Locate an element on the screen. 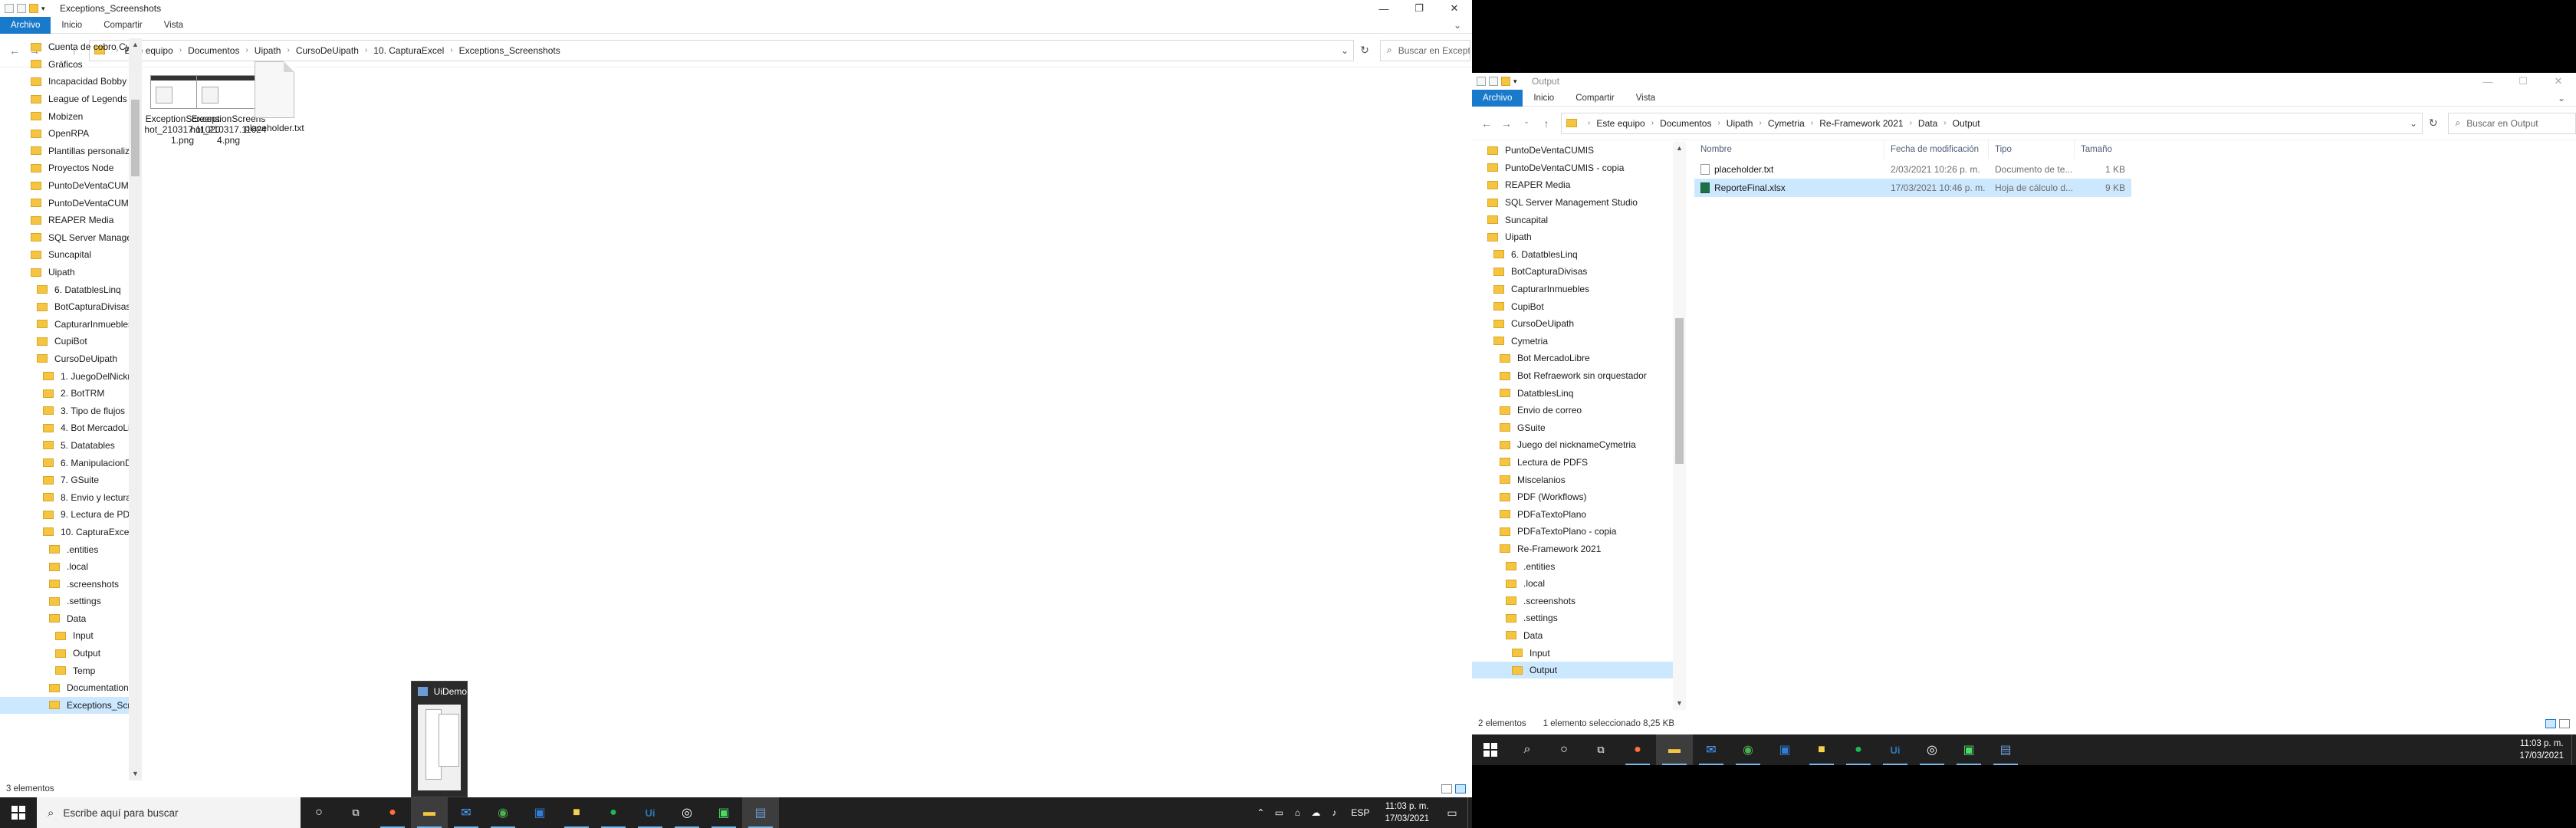  nav-item: Output is located at coordinates (66, 654).